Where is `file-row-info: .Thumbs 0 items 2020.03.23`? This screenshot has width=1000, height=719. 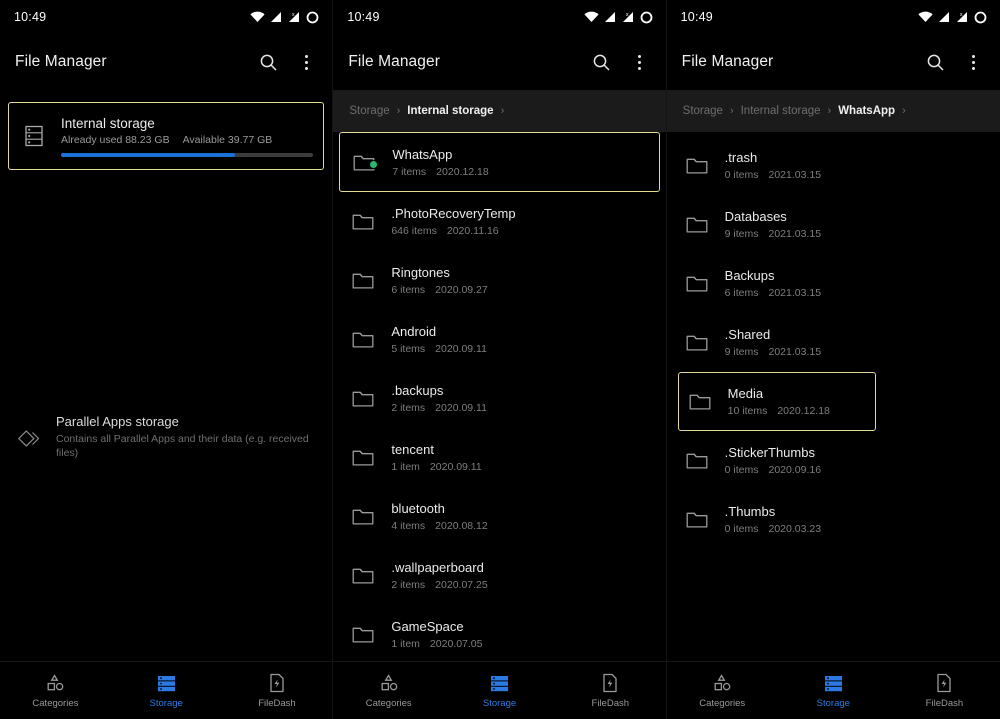
file-row-info: .Thumbs 0 items 2020.03.23 is located at coordinates (773, 519).